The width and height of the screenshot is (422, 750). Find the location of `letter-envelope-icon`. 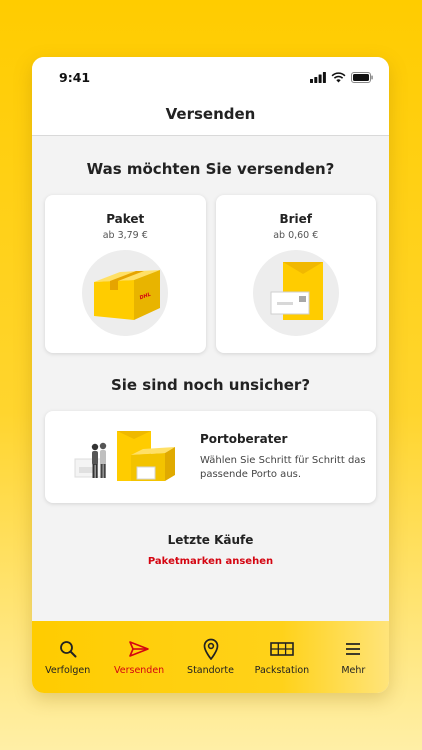

letter-envelope-icon is located at coordinates (296, 291).